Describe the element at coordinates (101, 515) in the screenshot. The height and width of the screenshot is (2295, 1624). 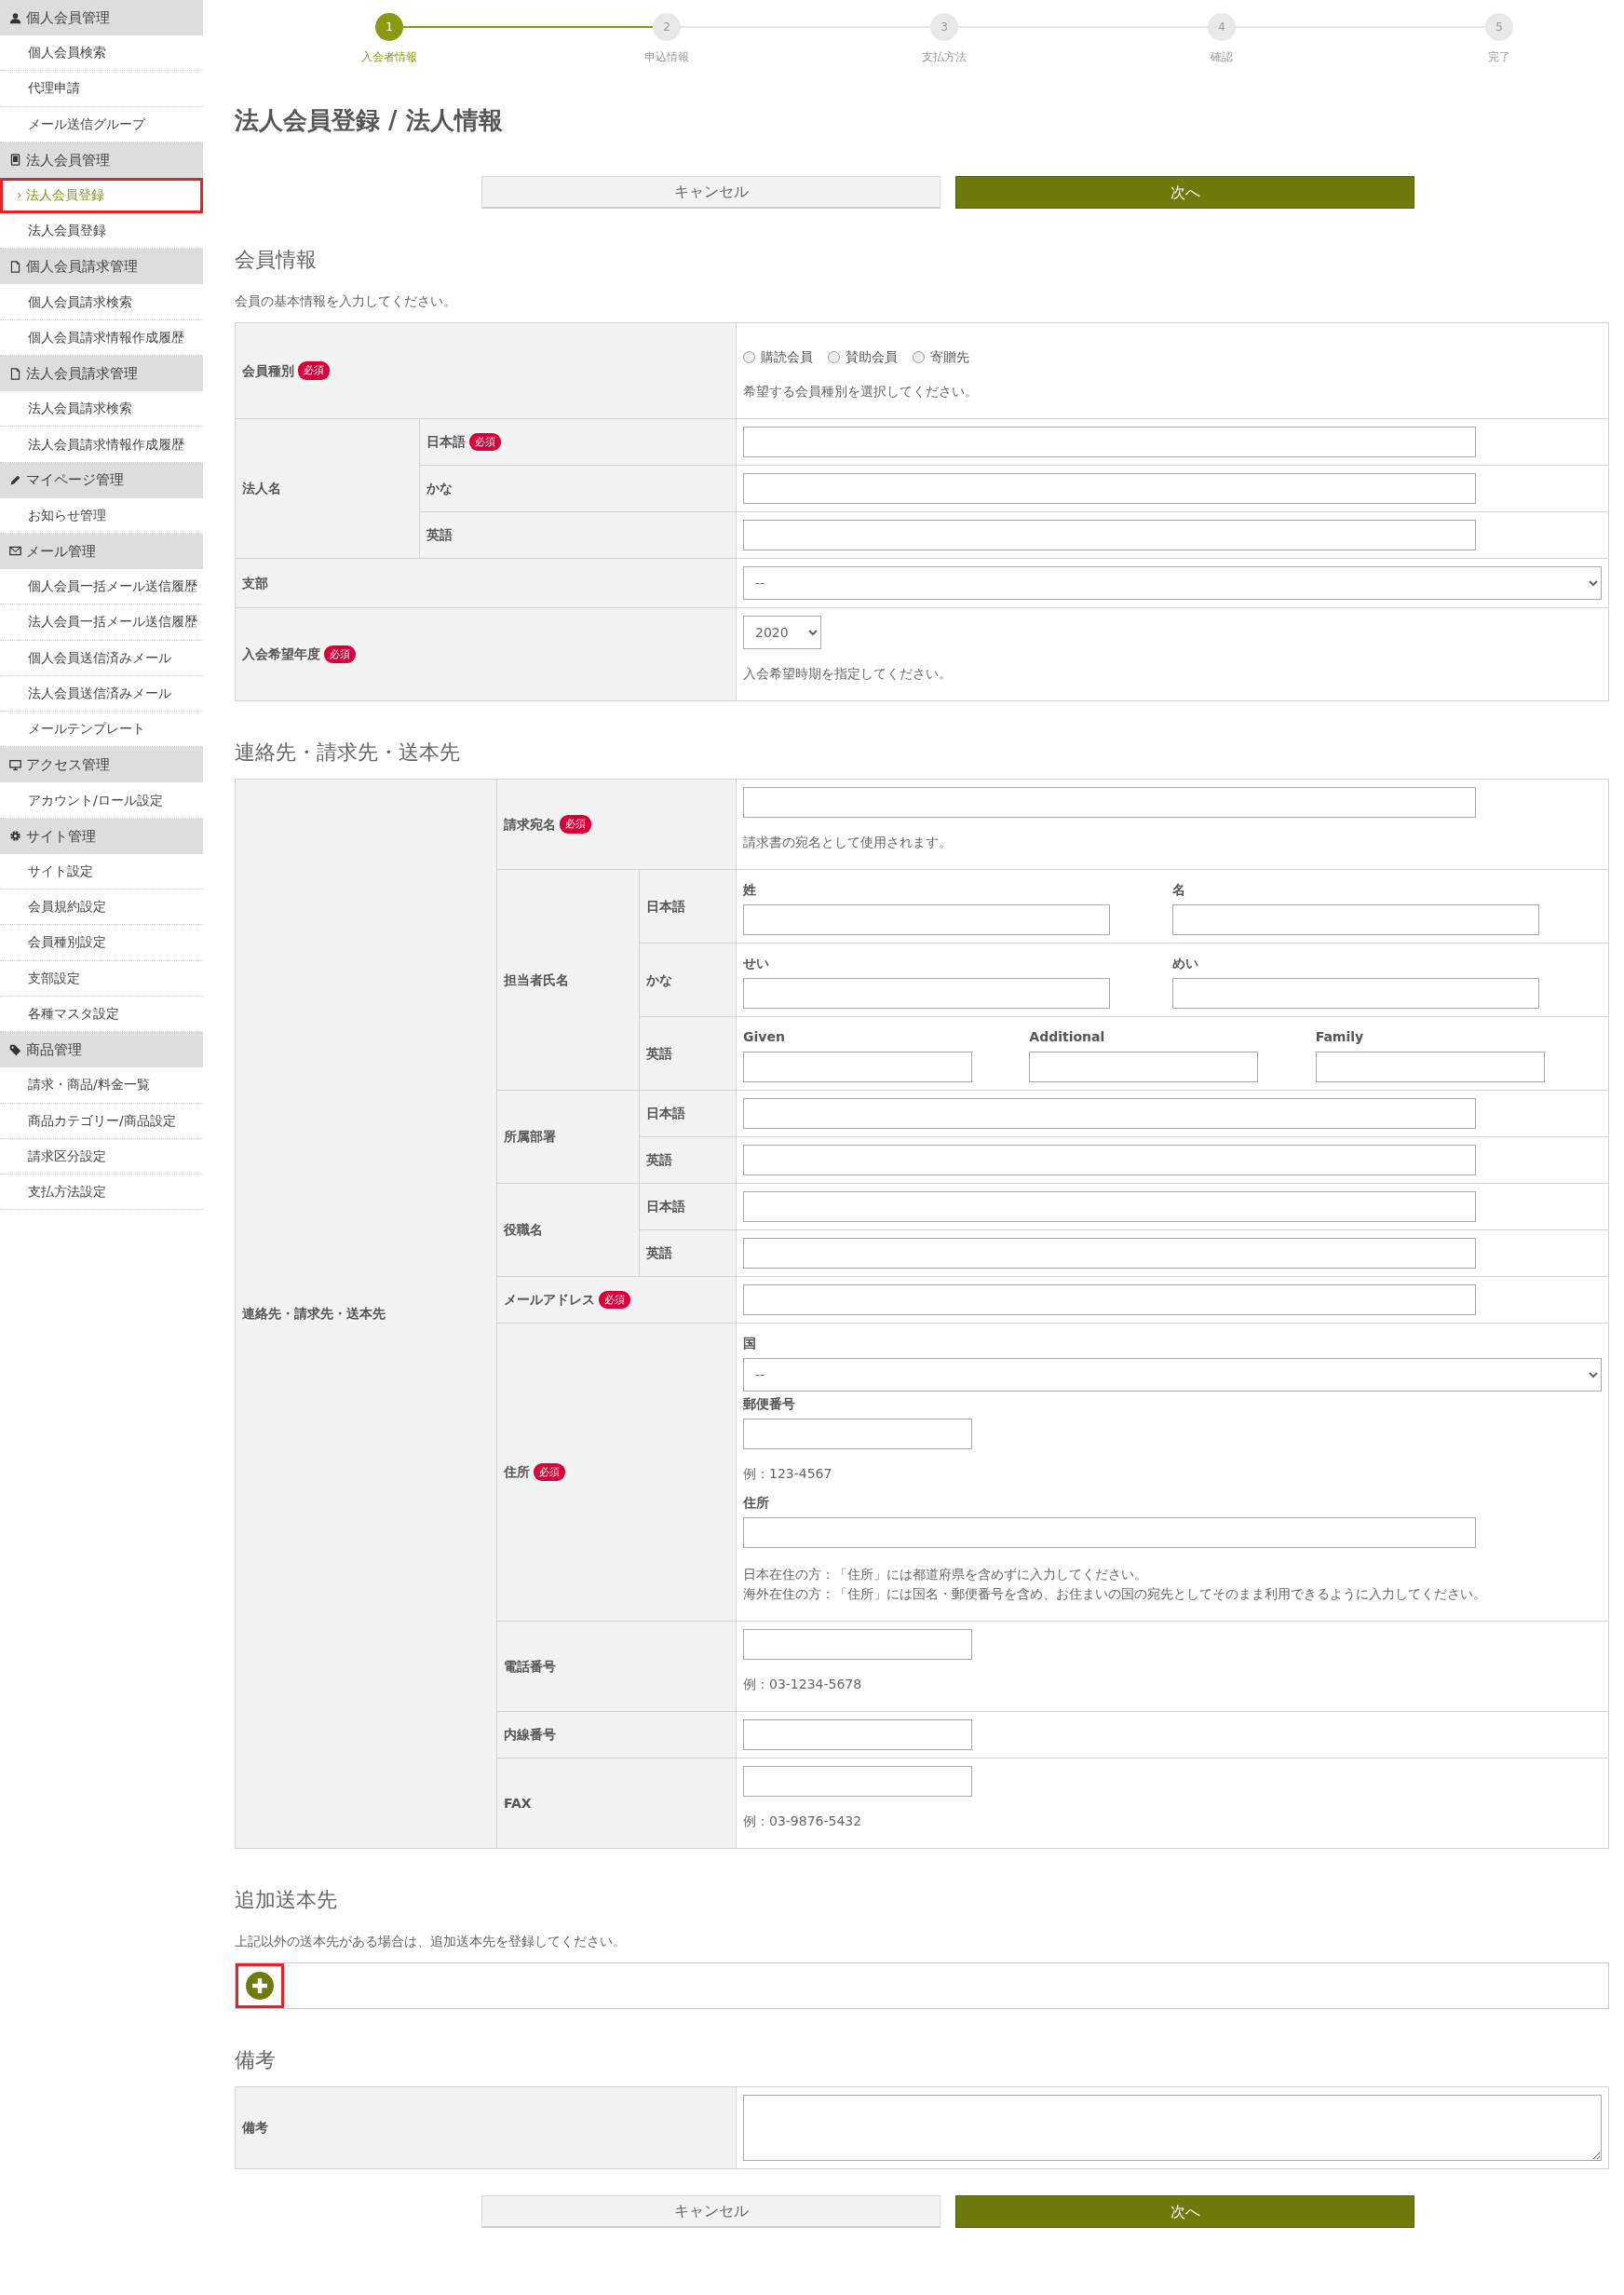
I see `sidebar-item: お知らせ管理` at that location.